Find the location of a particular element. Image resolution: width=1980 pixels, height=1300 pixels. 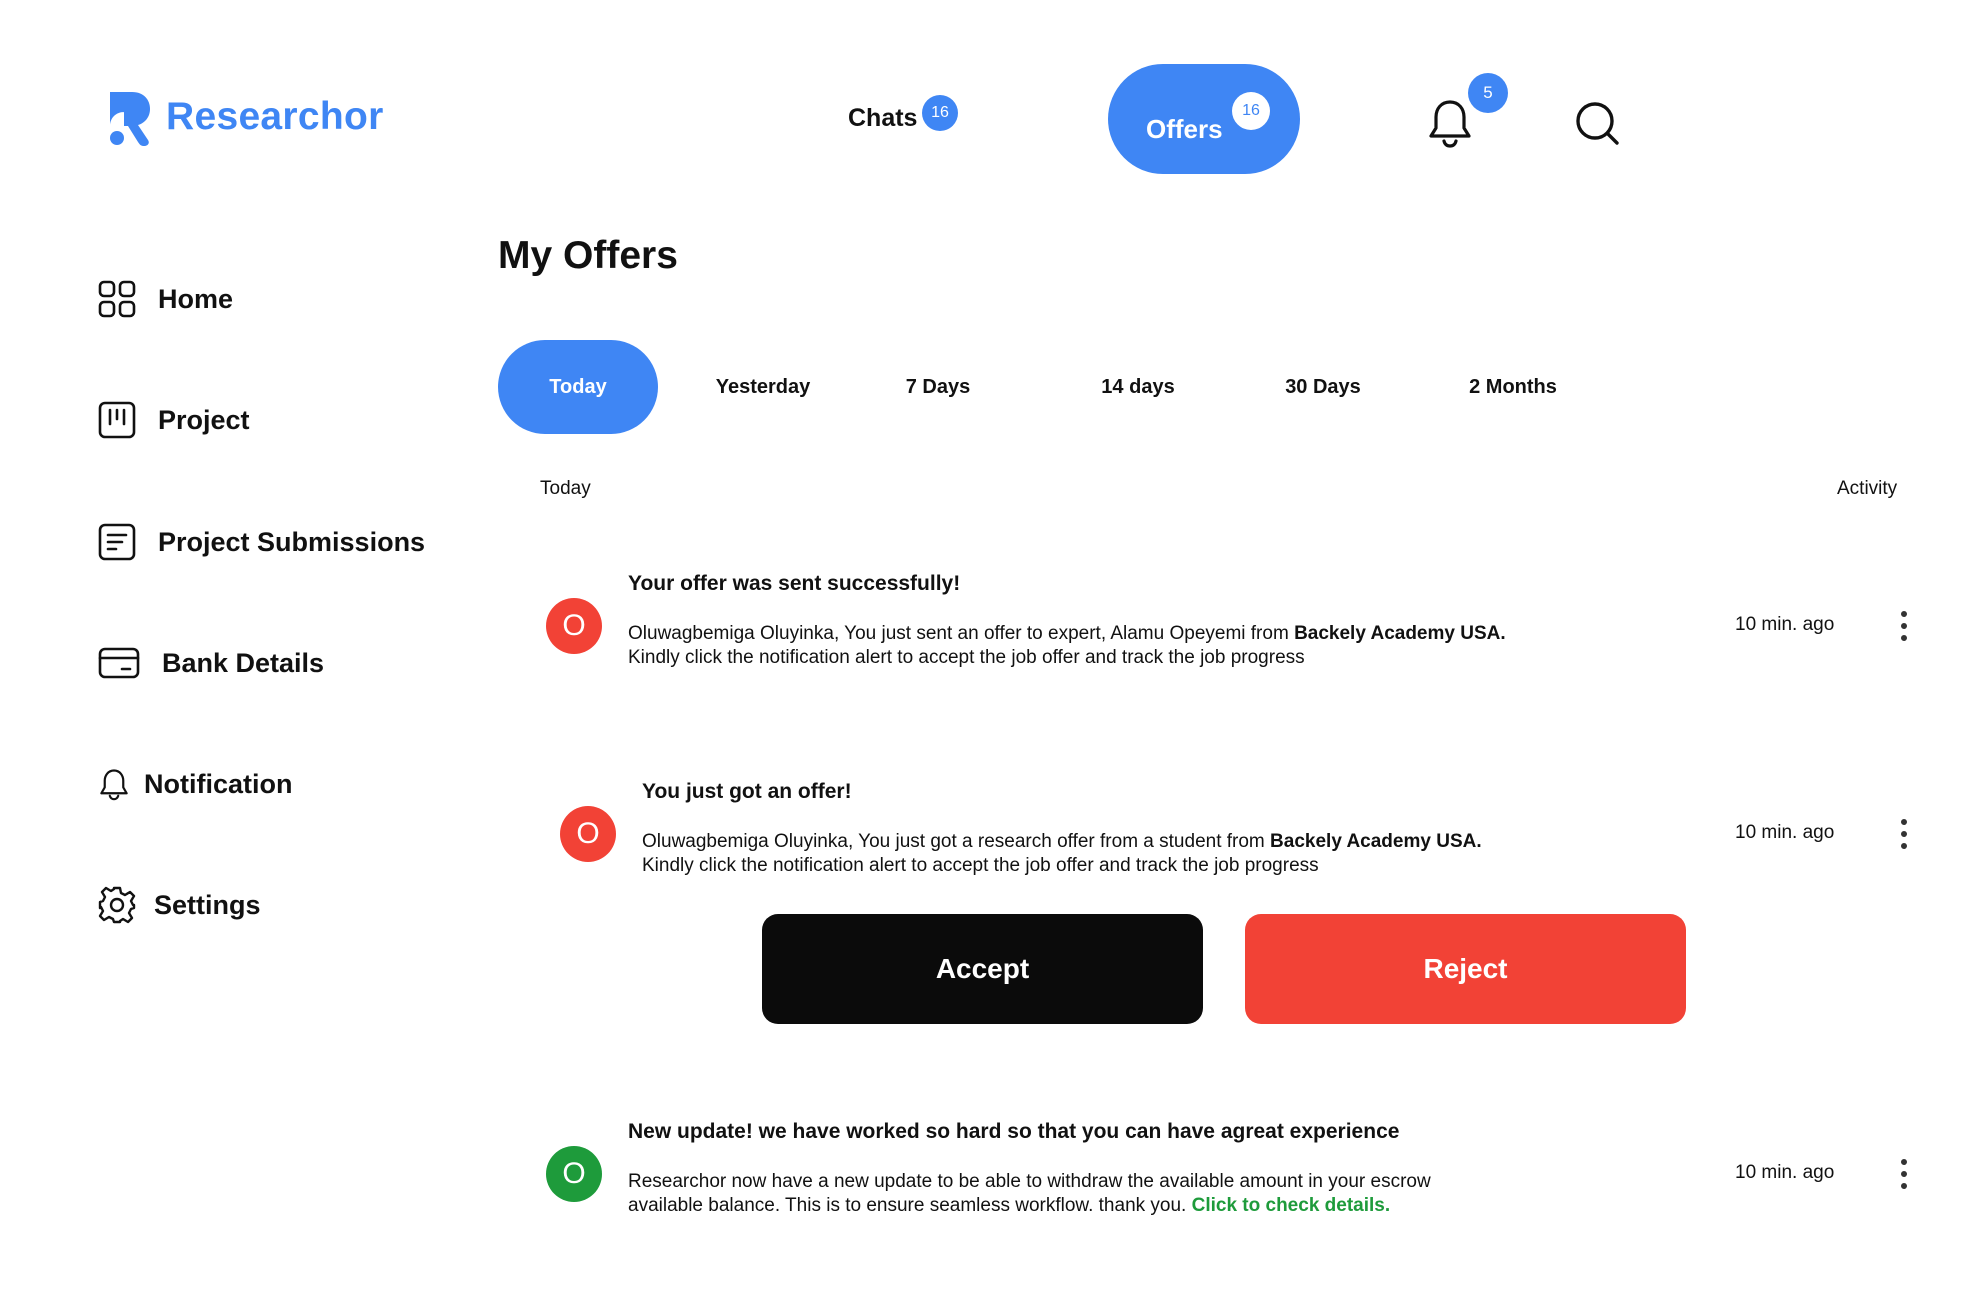

tab-label: 30 Days is located at coordinates (1323, 386).